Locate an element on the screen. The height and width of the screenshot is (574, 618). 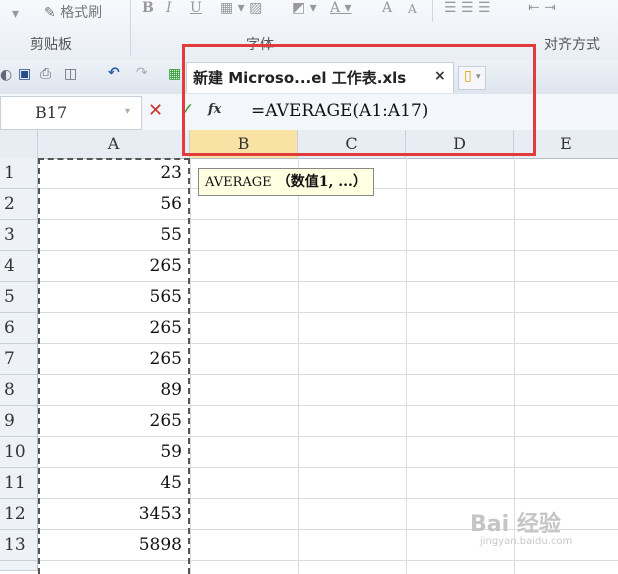
row-header: 6 is located at coordinates (19, 328).